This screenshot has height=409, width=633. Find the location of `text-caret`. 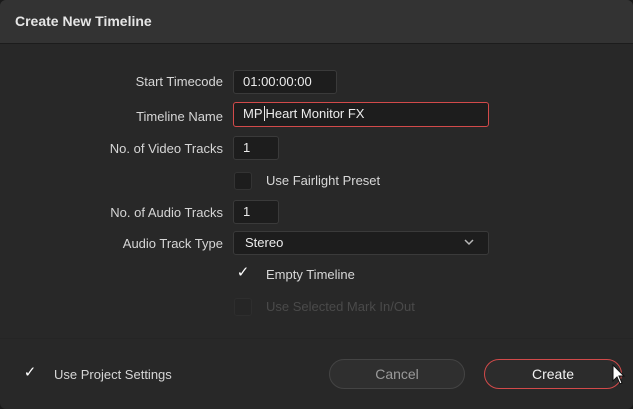

text-caret is located at coordinates (264, 114).